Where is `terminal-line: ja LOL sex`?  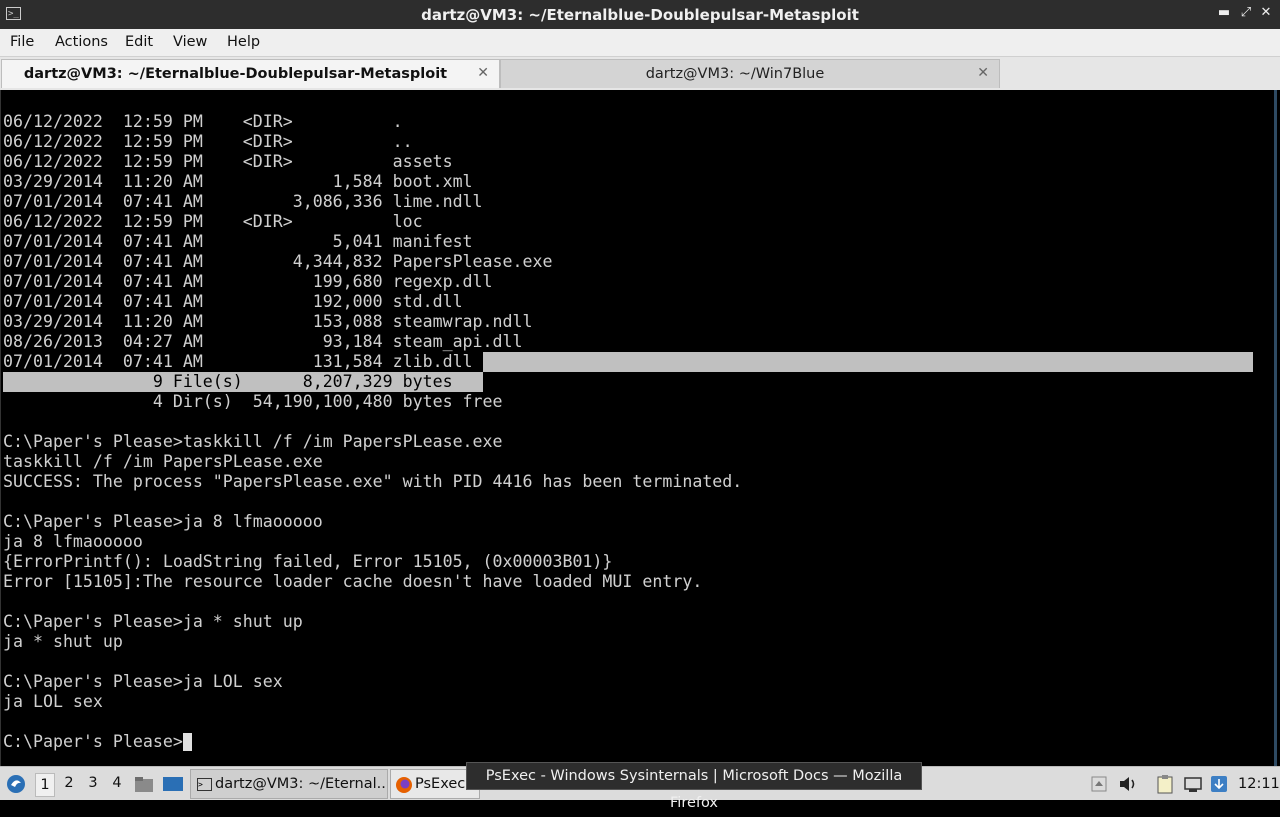 terminal-line: ja LOL sex is located at coordinates (53, 701).